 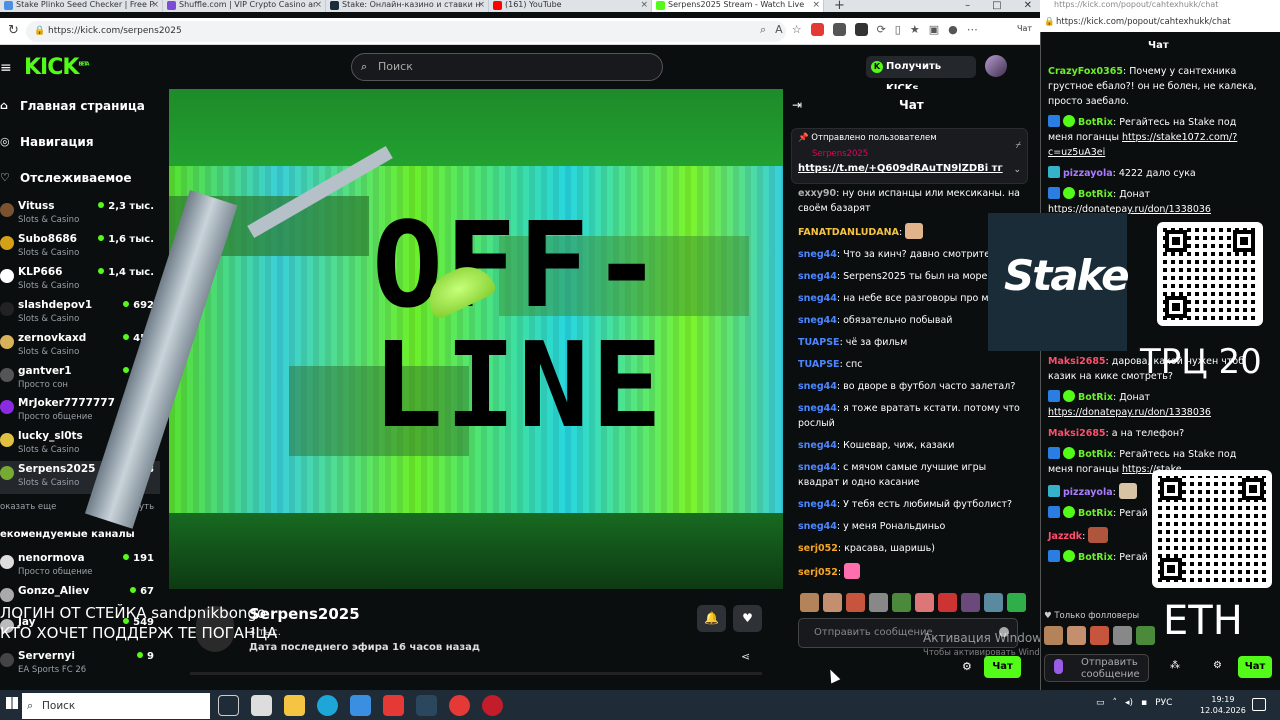 What do you see at coordinates (294, 705) in the screenshot?
I see `explorer-icon` at bounding box center [294, 705].